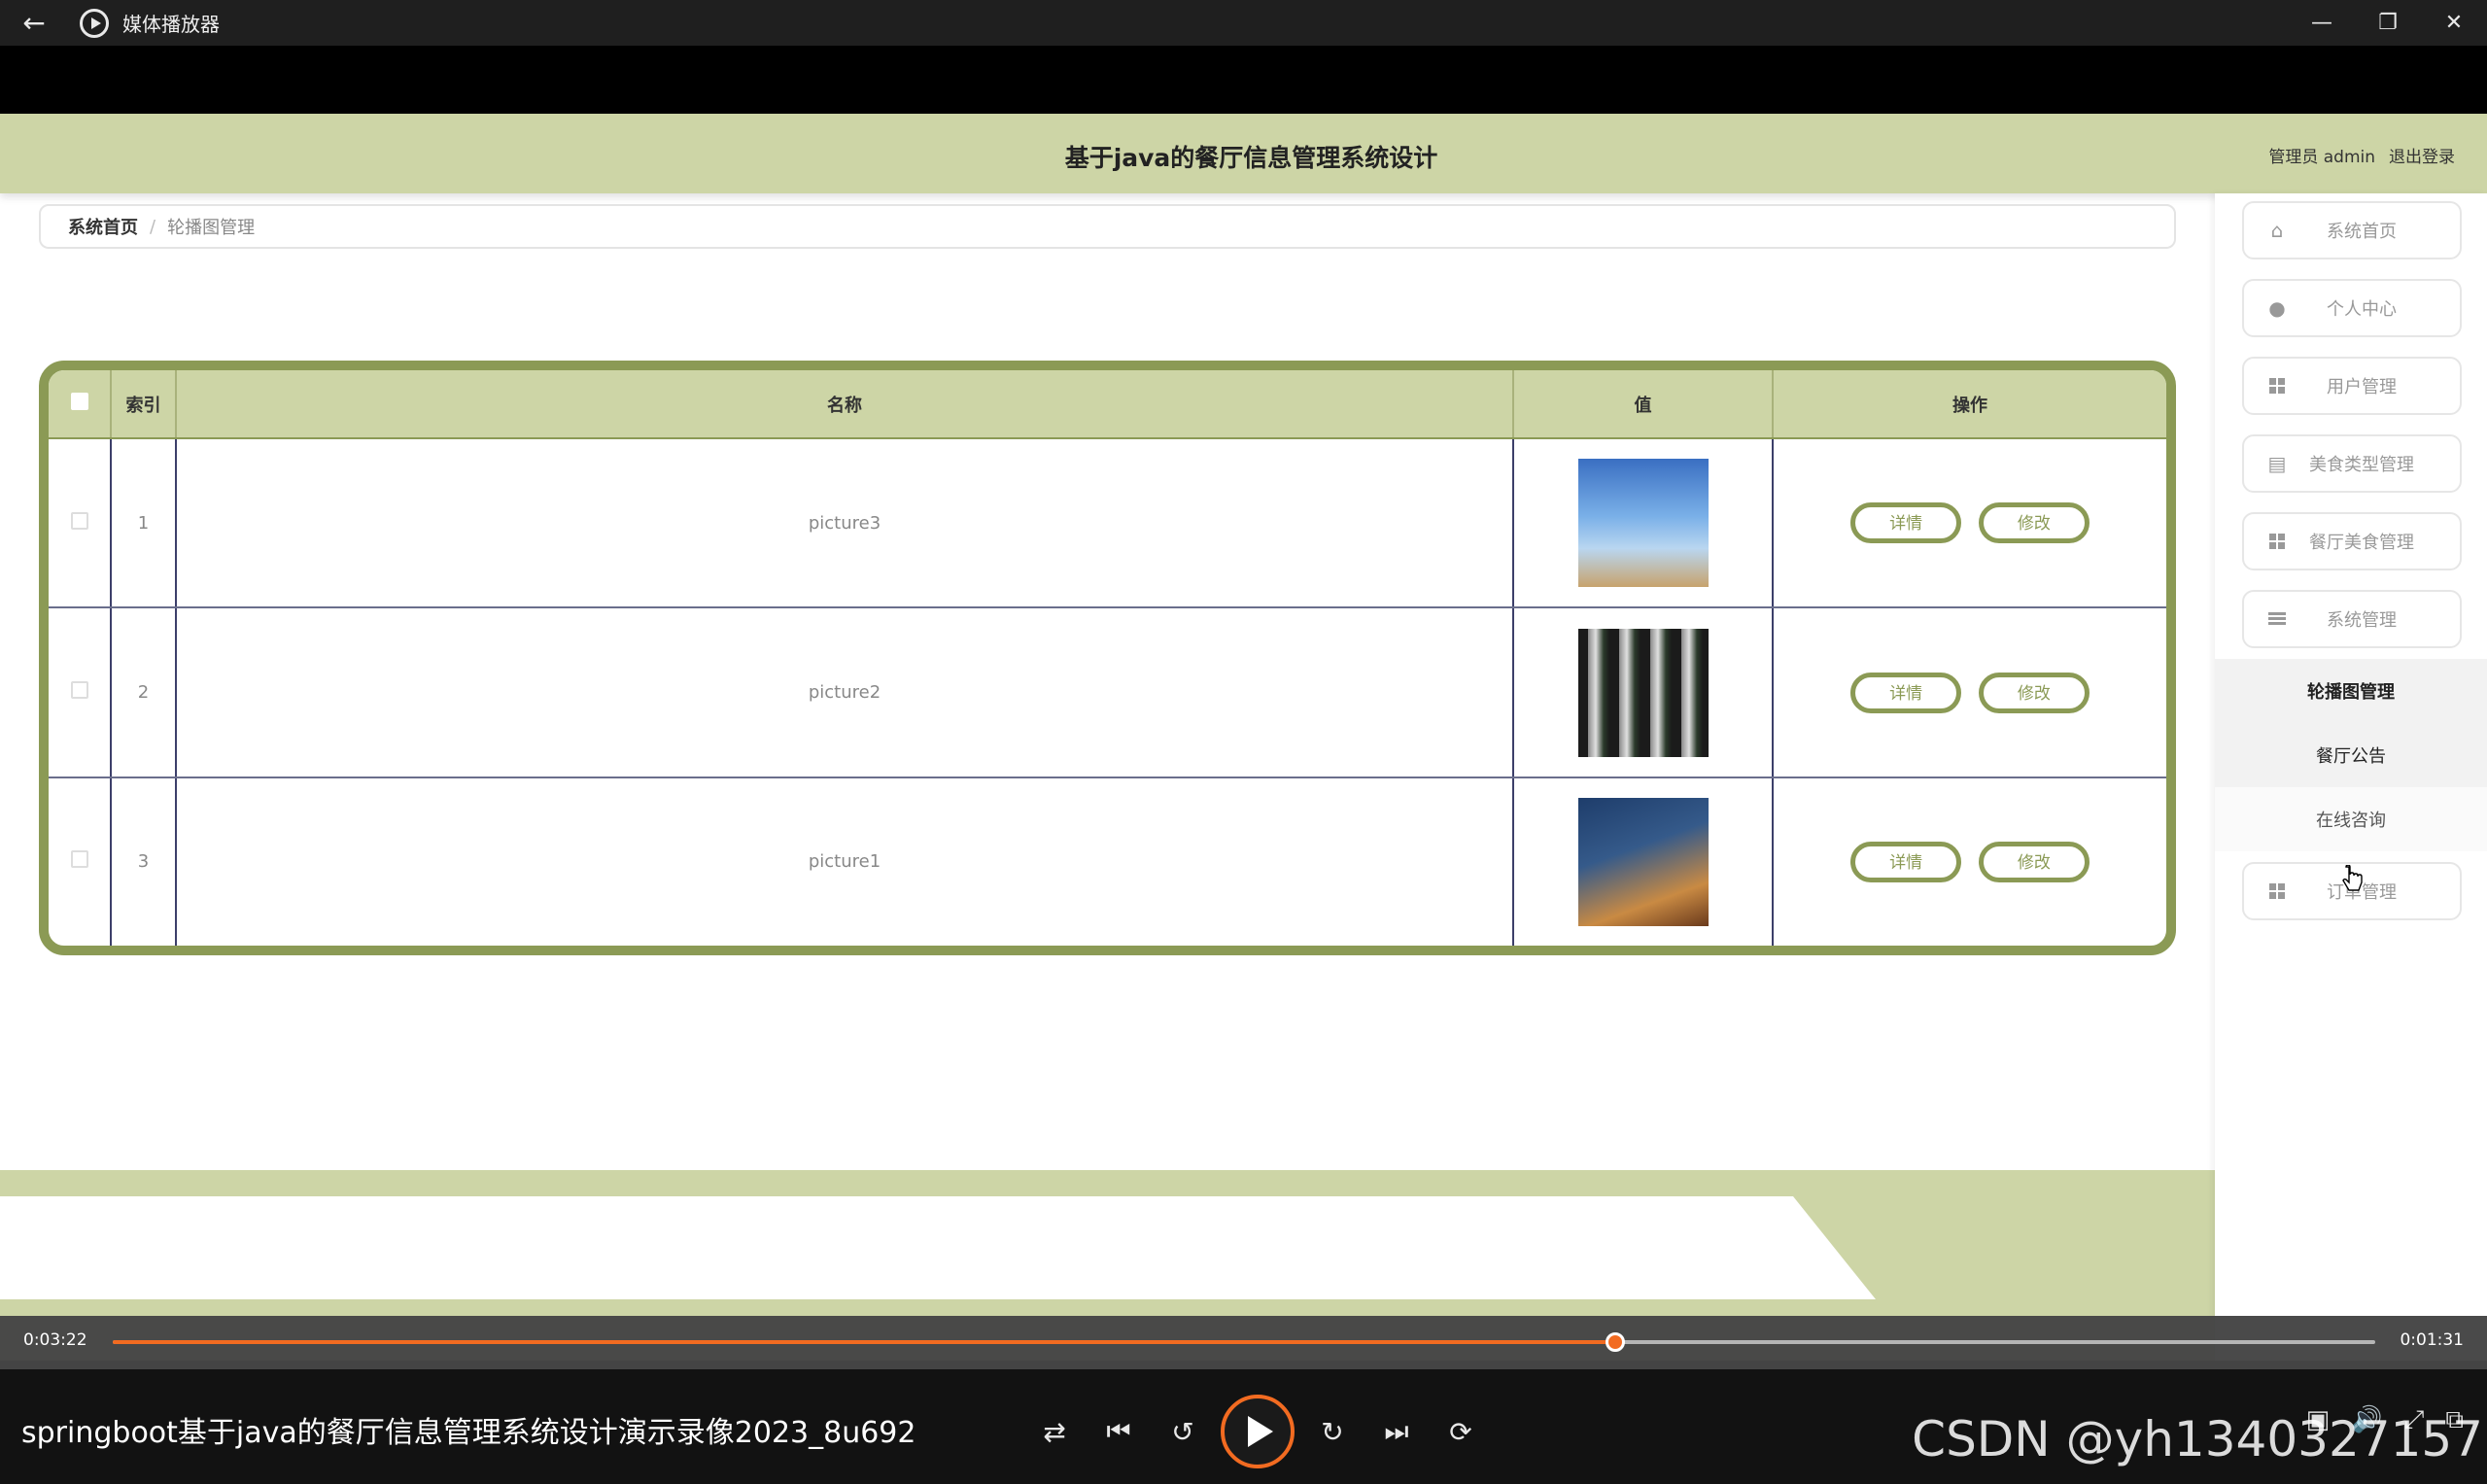 Image resolution: width=2487 pixels, height=1484 pixels. What do you see at coordinates (2277, 619) in the screenshot?
I see `list-icon` at bounding box center [2277, 619].